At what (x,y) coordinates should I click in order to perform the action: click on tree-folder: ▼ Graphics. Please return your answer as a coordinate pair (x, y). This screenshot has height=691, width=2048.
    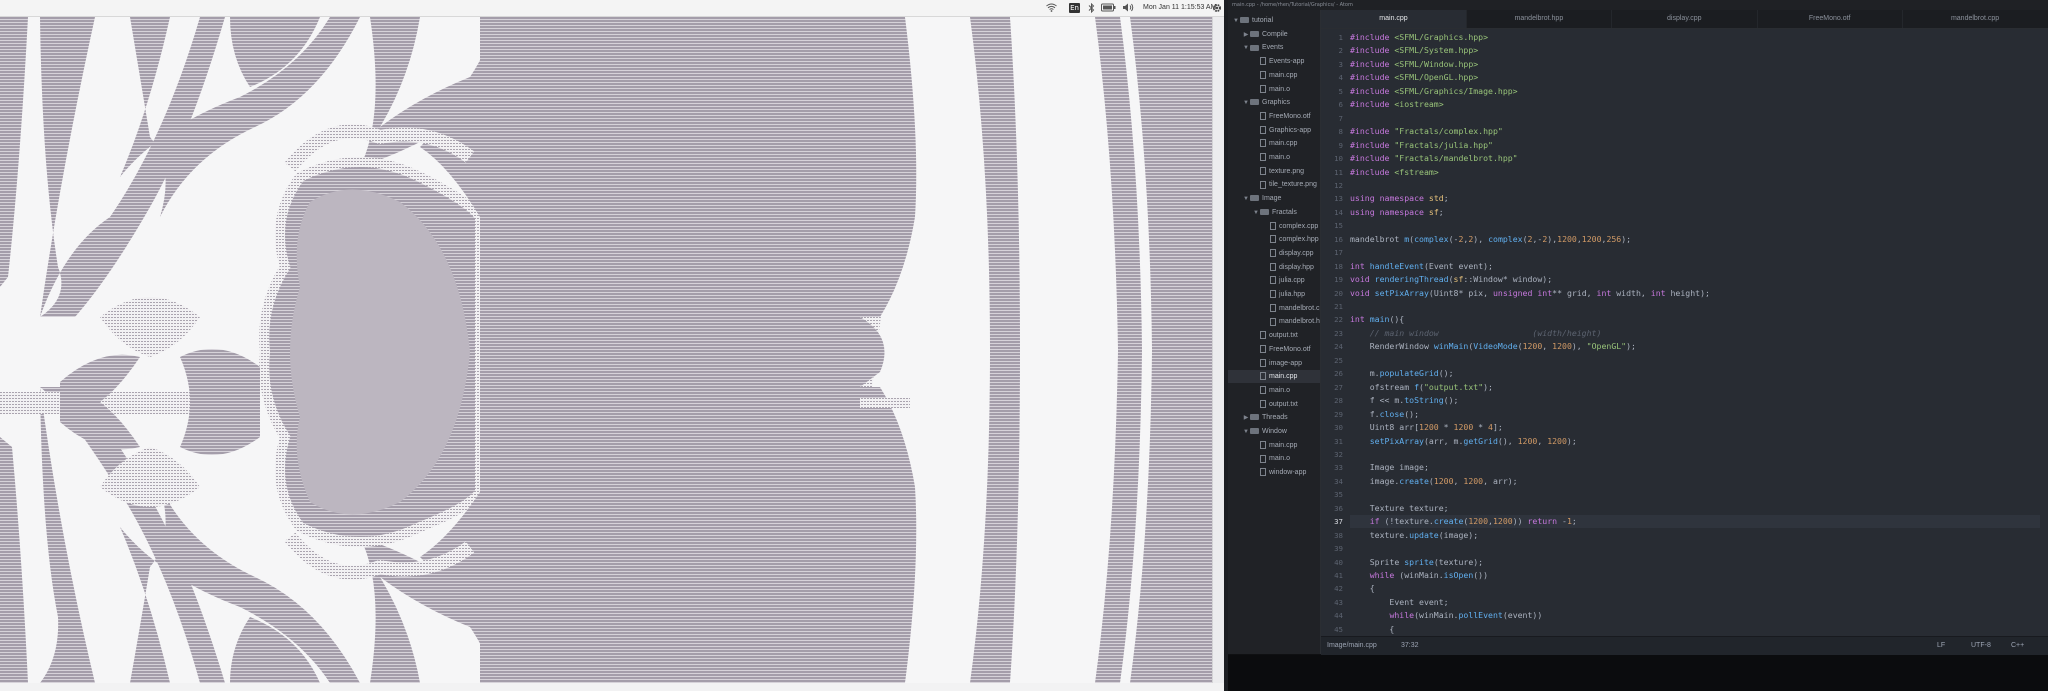
    Looking at the image, I should click on (1274, 102).